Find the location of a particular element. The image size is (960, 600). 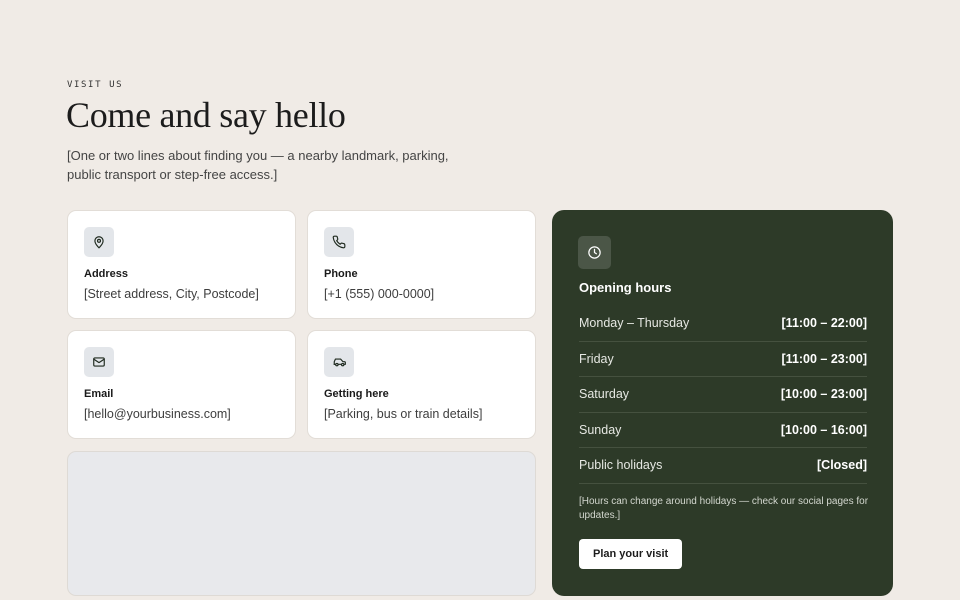

hours-row: Public holidays [Closed] is located at coordinates (723, 466).